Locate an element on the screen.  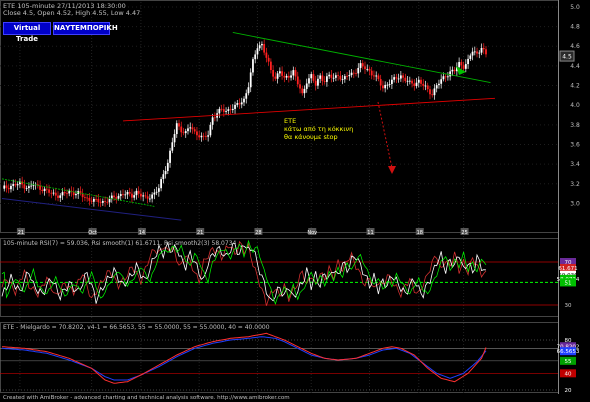
price-tick-label: 4.6 is located at coordinates (575, 46).